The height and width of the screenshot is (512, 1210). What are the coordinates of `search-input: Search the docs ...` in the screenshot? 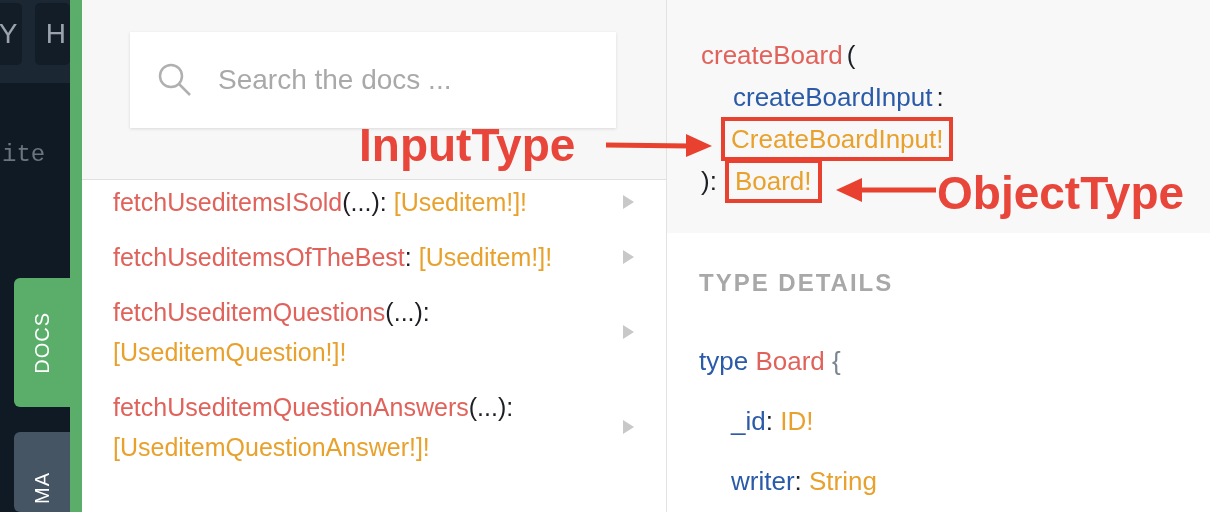 It's located at (408, 80).